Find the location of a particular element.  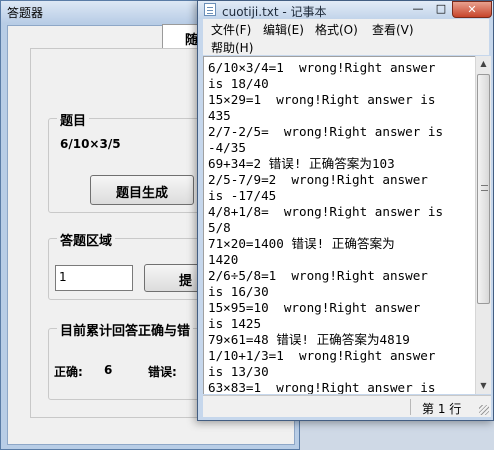

quiz-window-title: 答题器 is located at coordinates (25, 13).